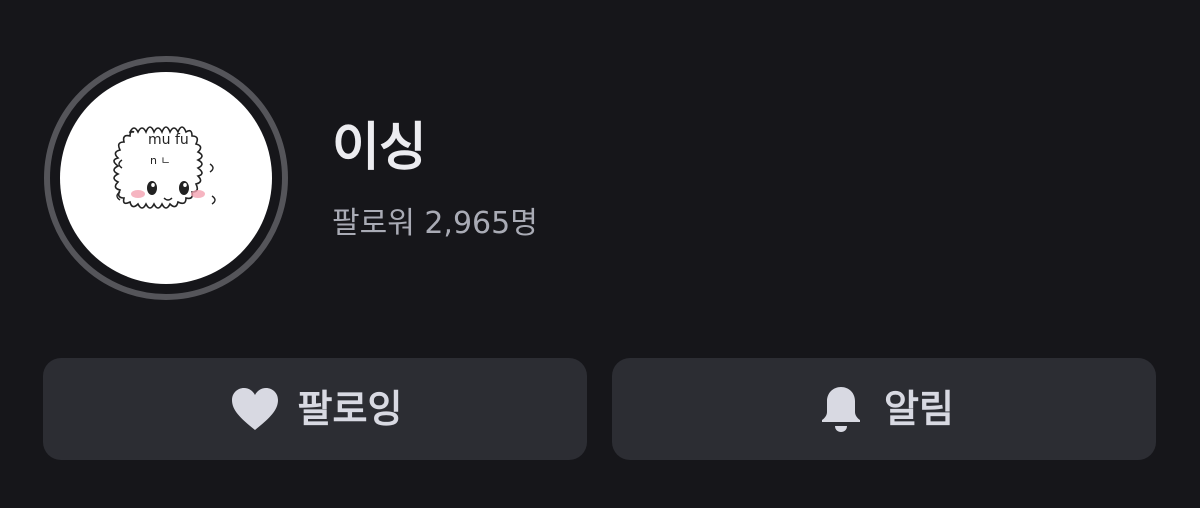  What do you see at coordinates (435, 223) in the screenshot?
I see `follower-count: 팔로워 2,965명` at bounding box center [435, 223].